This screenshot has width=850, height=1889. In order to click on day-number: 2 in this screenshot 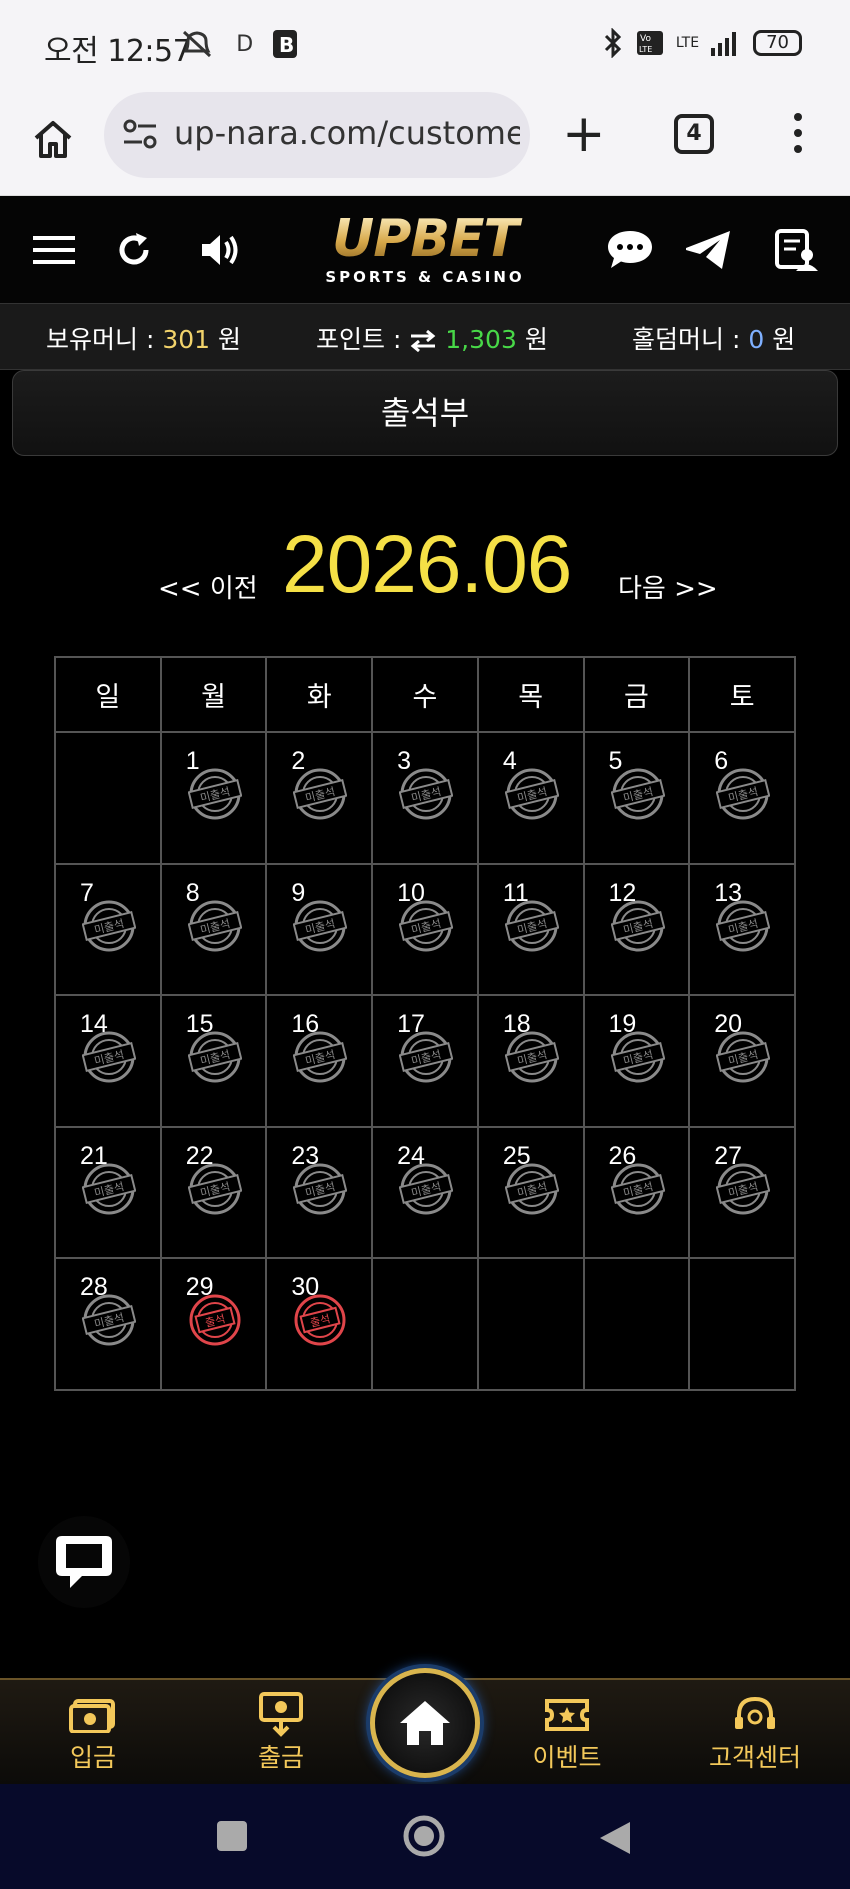, I will do `click(298, 761)`.